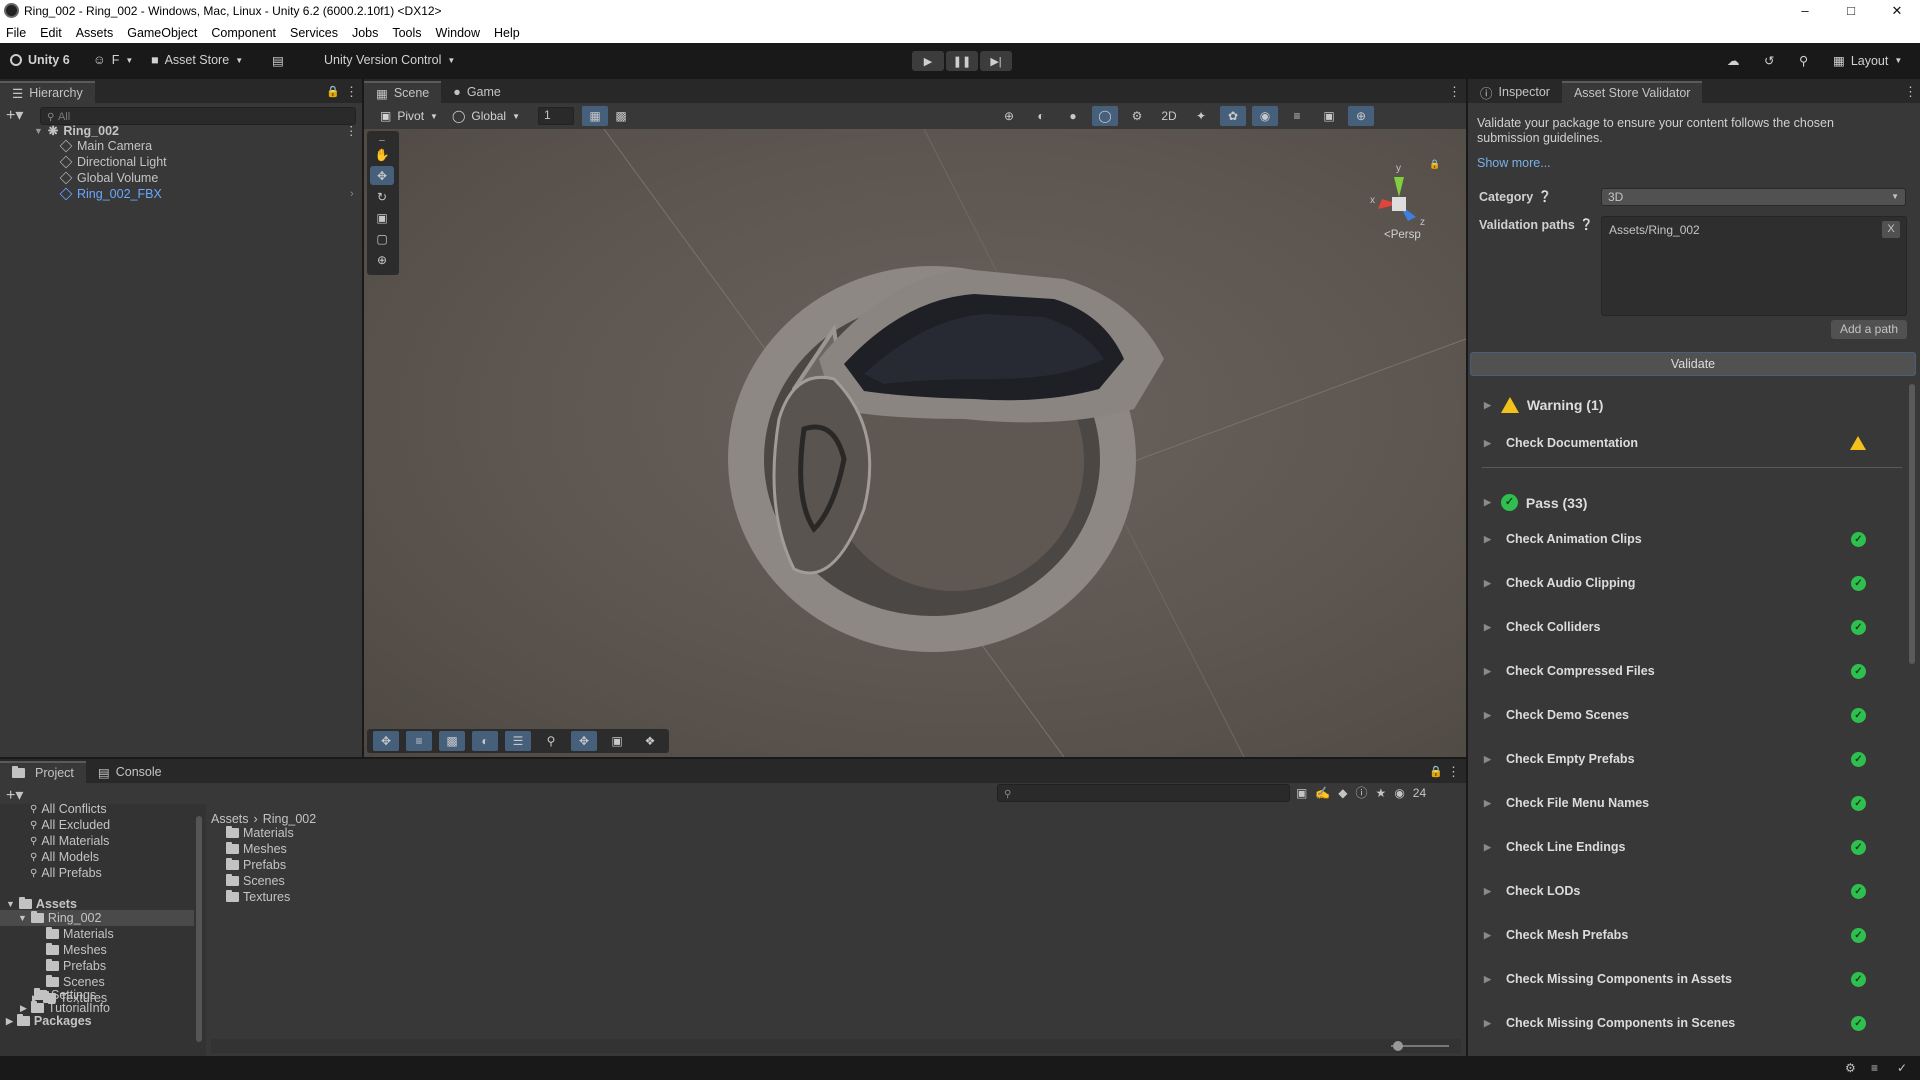 Image resolution: width=1920 pixels, height=1080 pixels. Describe the element at coordinates (75, 982) in the screenshot. I see `tree-folder: Scenes` at that location.